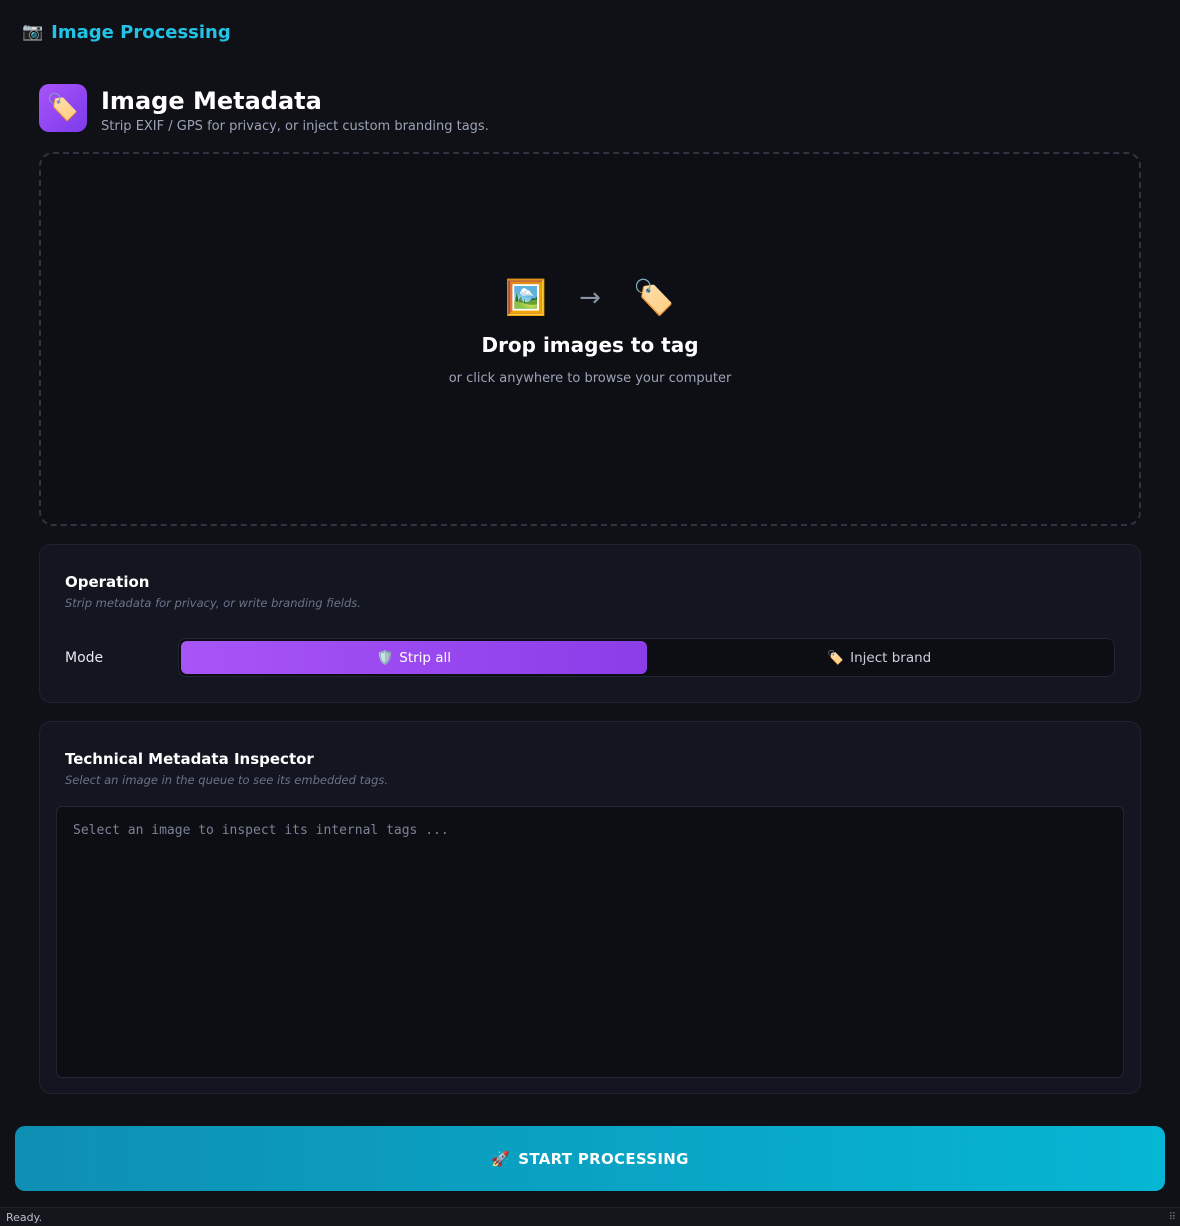  I want to click on operation-title: Operation, so click(107, 582).